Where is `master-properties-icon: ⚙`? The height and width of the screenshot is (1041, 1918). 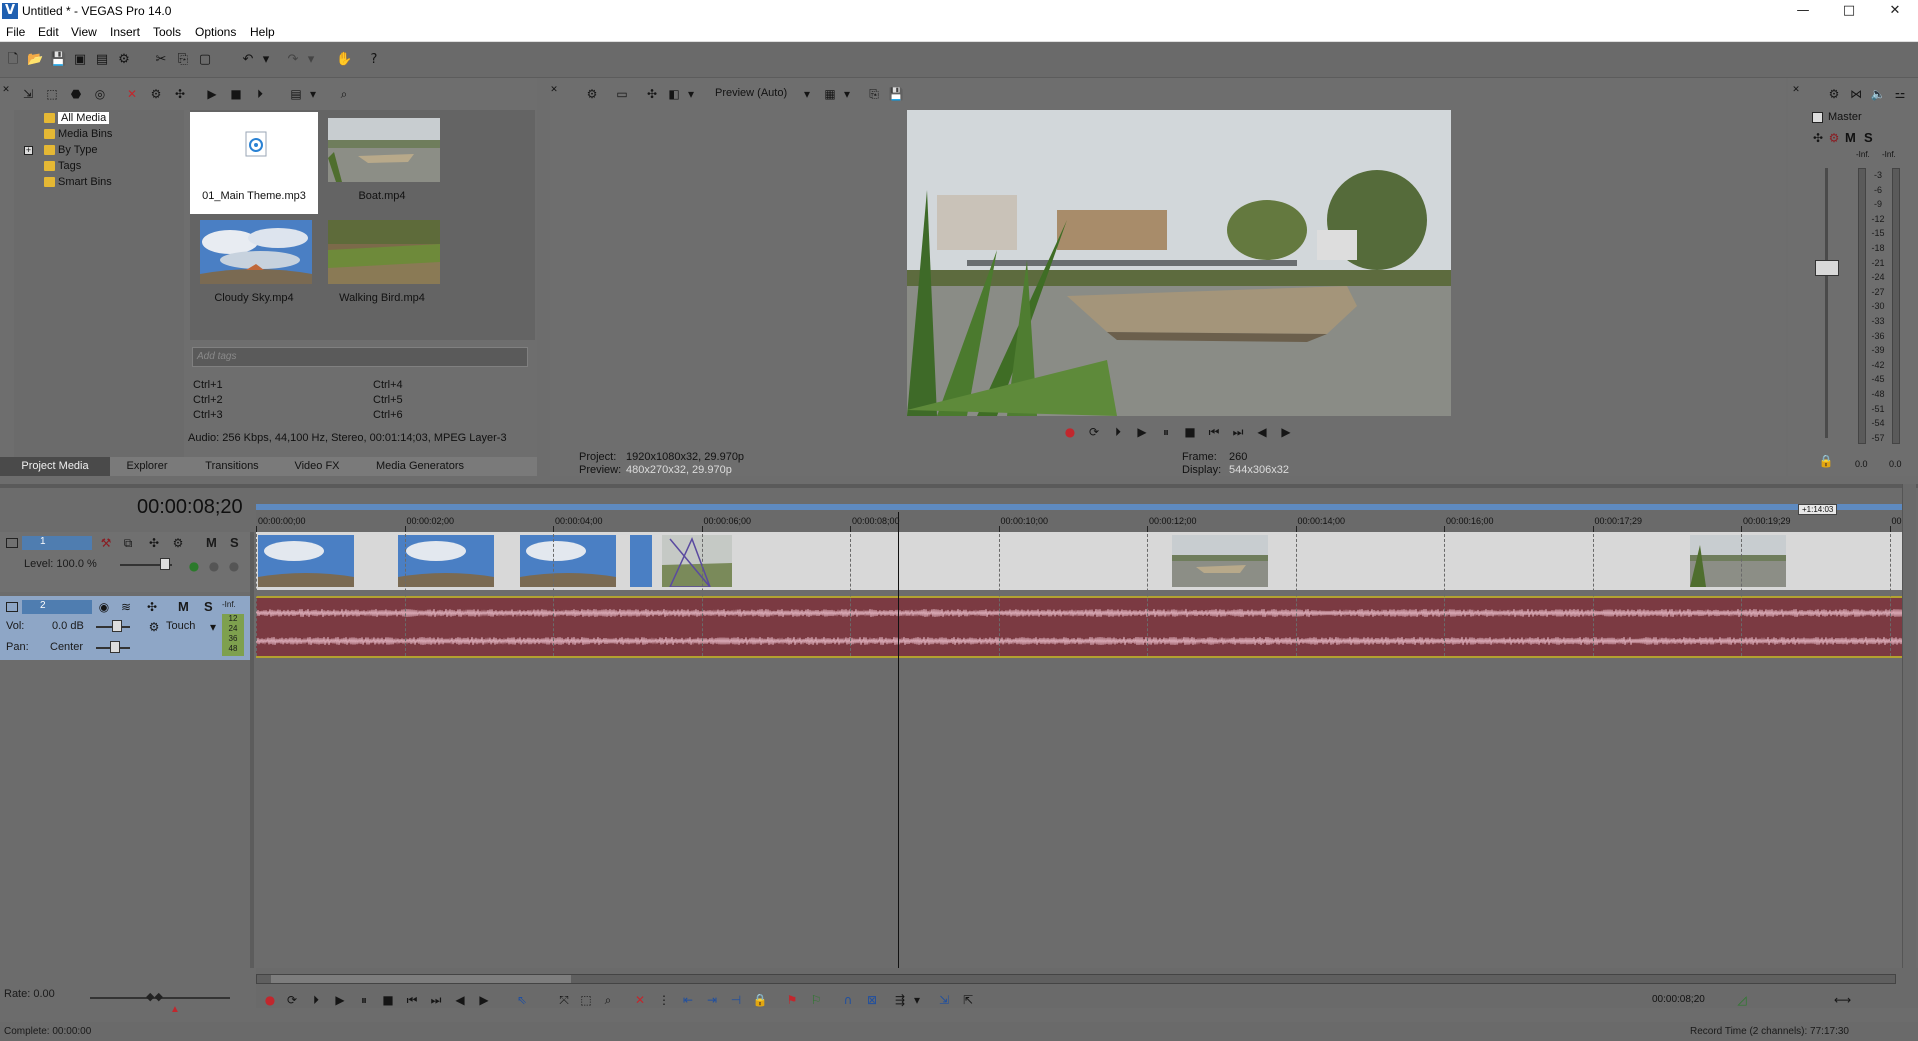
master-properties-icon: ⚙ is located at coordinates (1834, 94).